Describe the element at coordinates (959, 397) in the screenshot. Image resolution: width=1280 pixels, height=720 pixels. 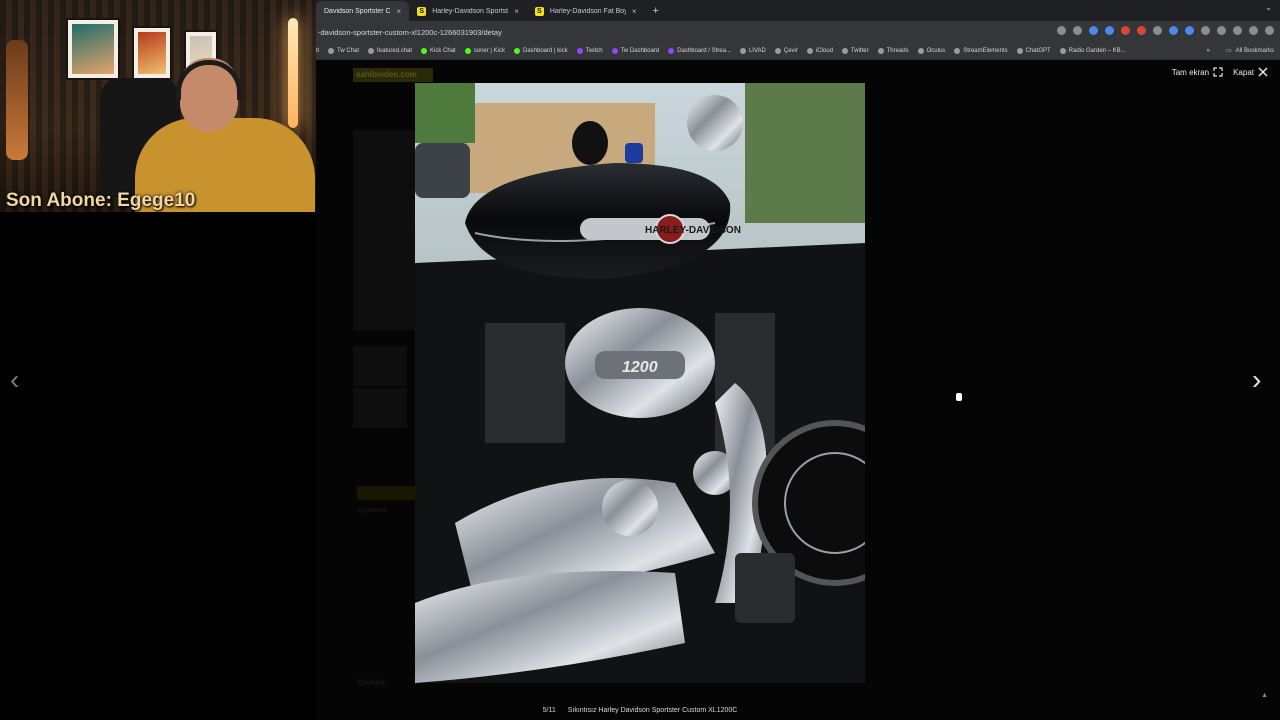
I see `mouse-cursor-icon` at that location.